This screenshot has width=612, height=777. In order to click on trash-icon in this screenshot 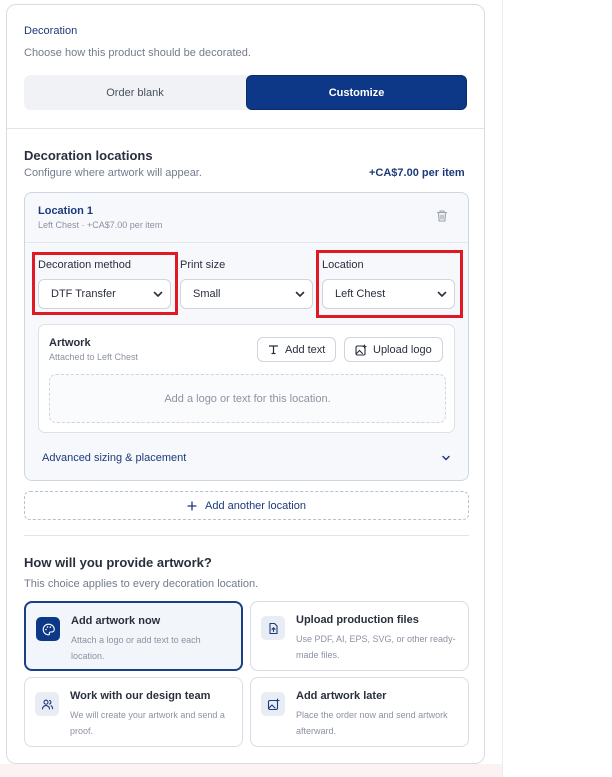, I will do `click(442, 216)`.